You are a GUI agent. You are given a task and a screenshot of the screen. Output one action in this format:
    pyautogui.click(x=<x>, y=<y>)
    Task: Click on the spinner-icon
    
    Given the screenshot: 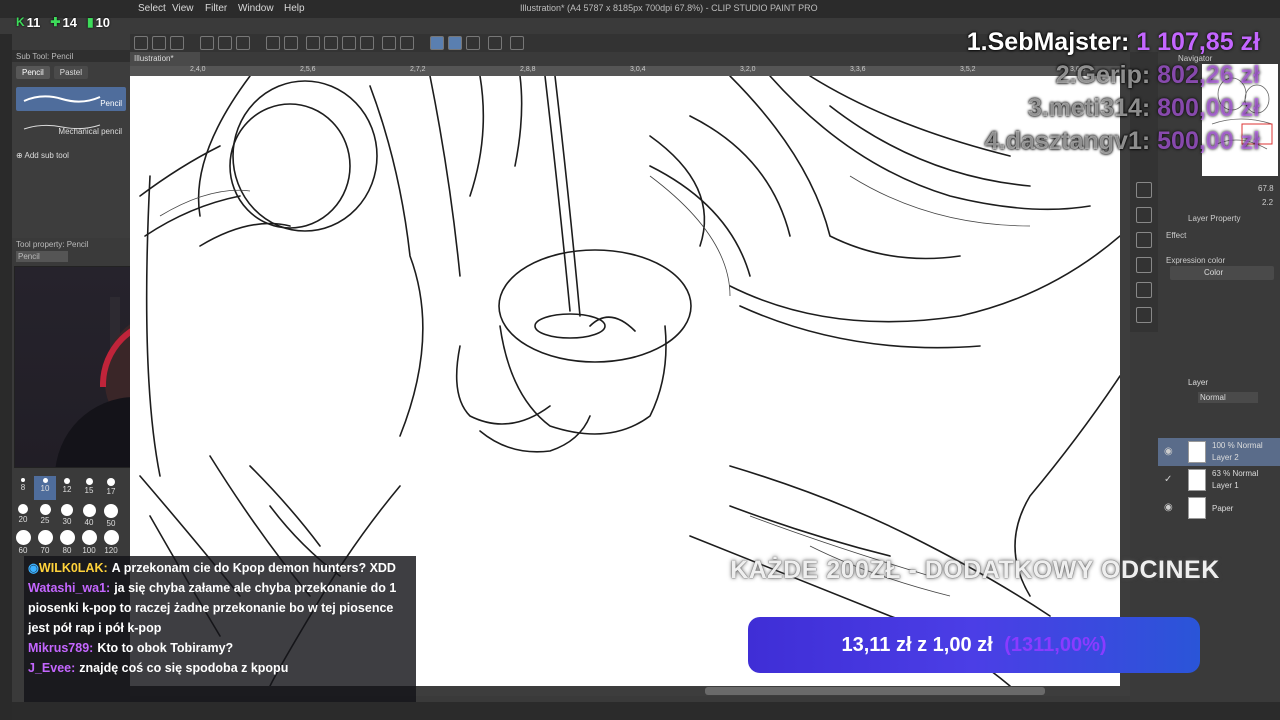 What is the action you would take?
    pyautogui.click(x=313, y=43)
    